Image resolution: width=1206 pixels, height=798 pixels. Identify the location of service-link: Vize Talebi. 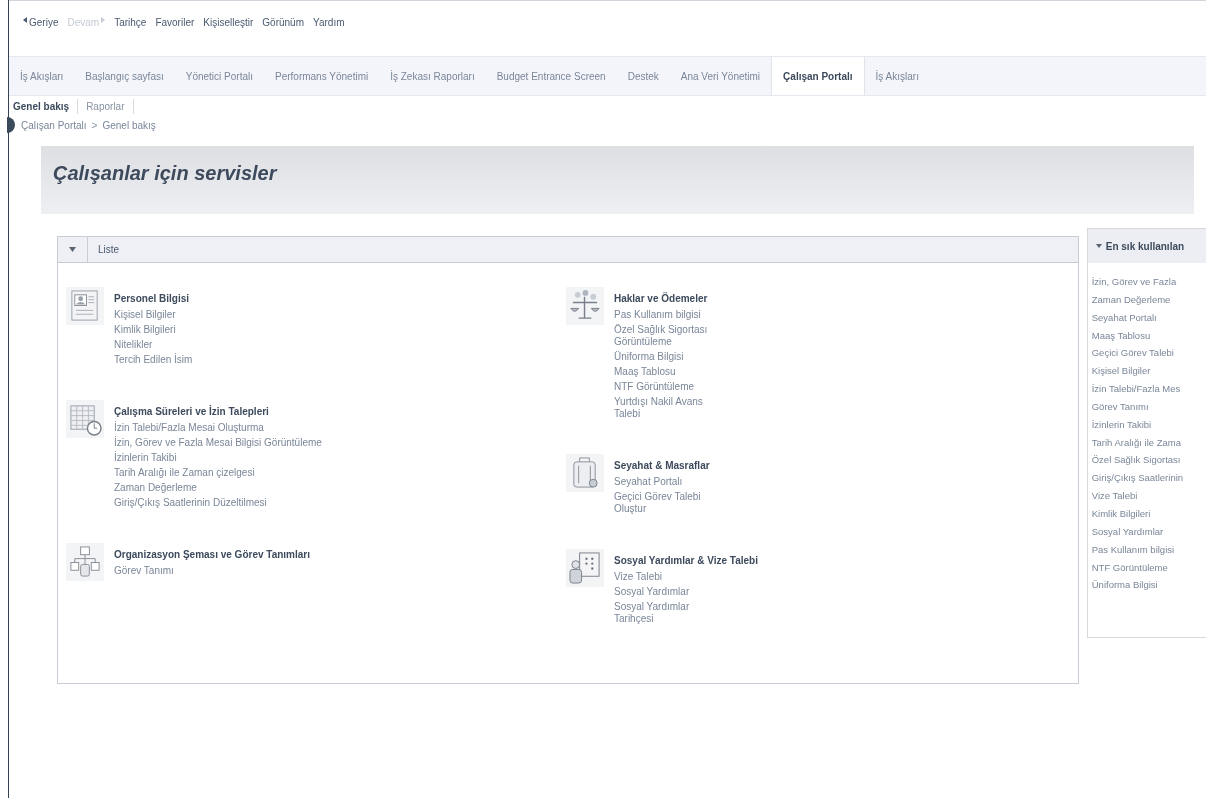
(669, 577).